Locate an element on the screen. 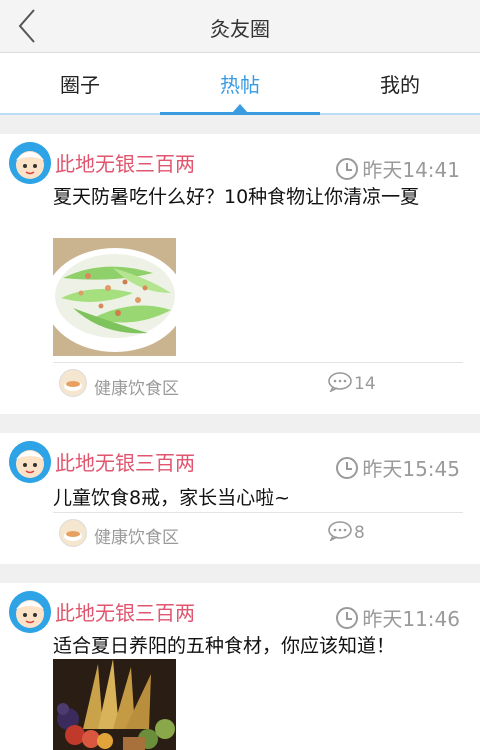  page-title: 灸友圈 is located at coordinates (240, 29).